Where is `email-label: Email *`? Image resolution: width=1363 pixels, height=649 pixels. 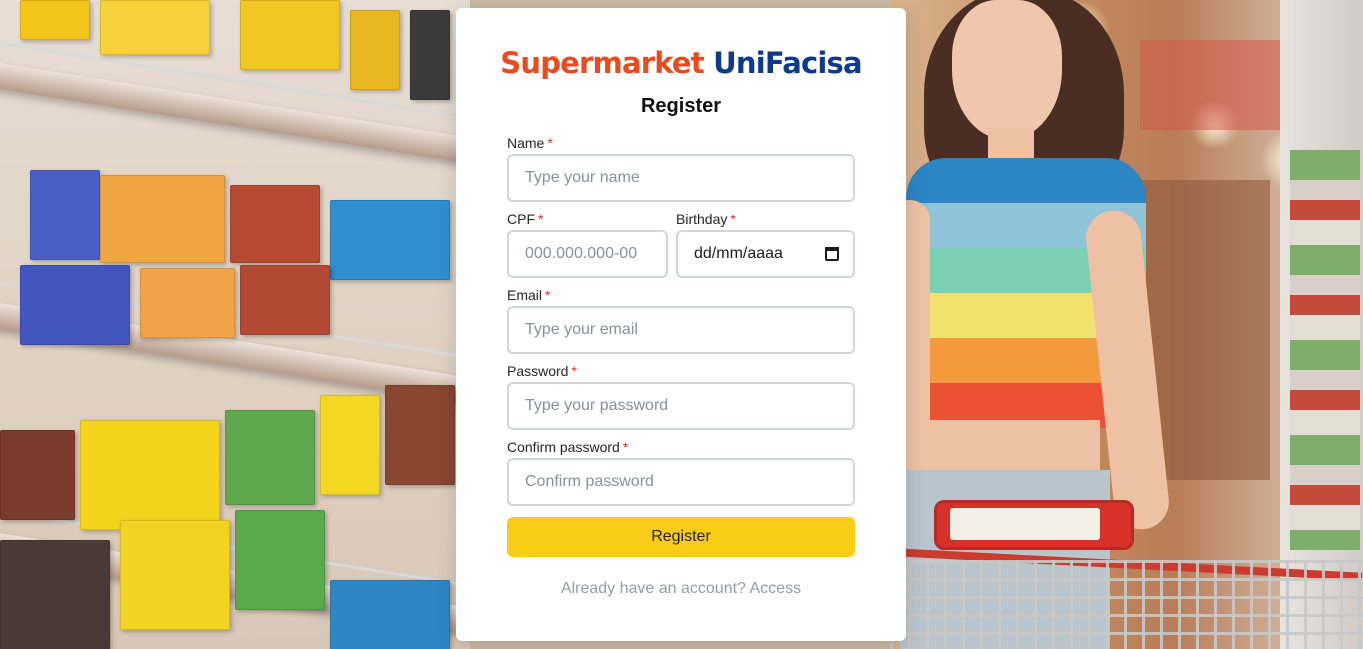
email-label: Email * is located at coordinates (529, 295).